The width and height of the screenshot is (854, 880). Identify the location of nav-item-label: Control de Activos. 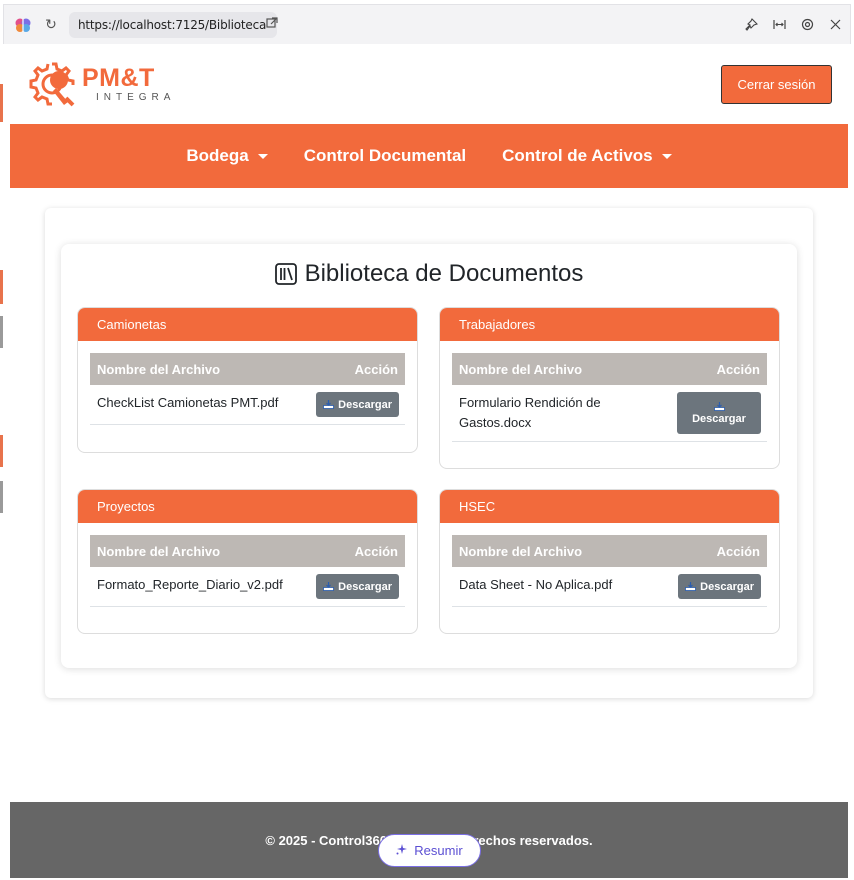
(577, 155).